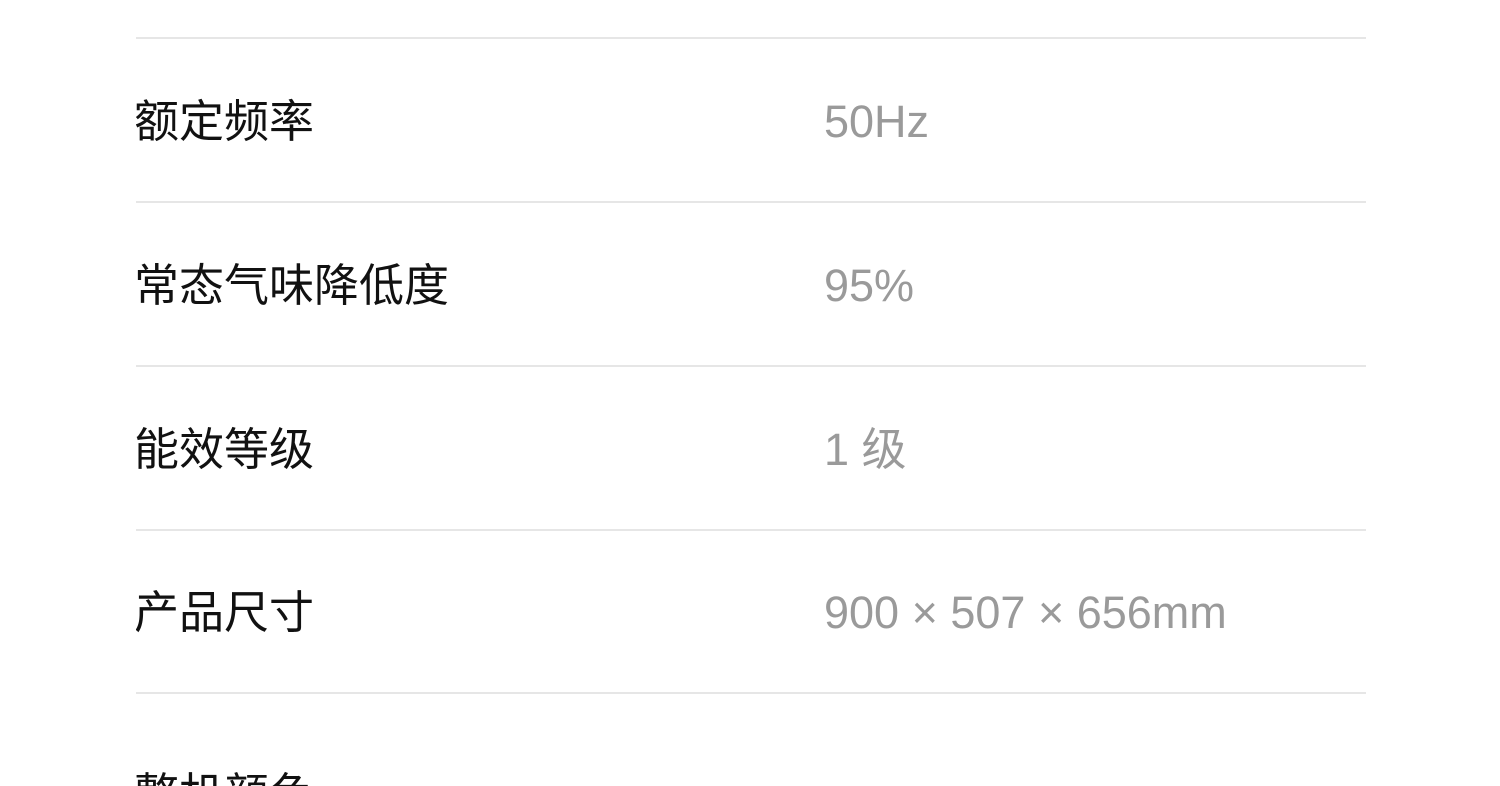 The height and width of the screenshot is (786, 1500). Describe the element at coordinates (865, 449) in the screenshot. I see `spec-value-energy-grade: 1 级` at that location.